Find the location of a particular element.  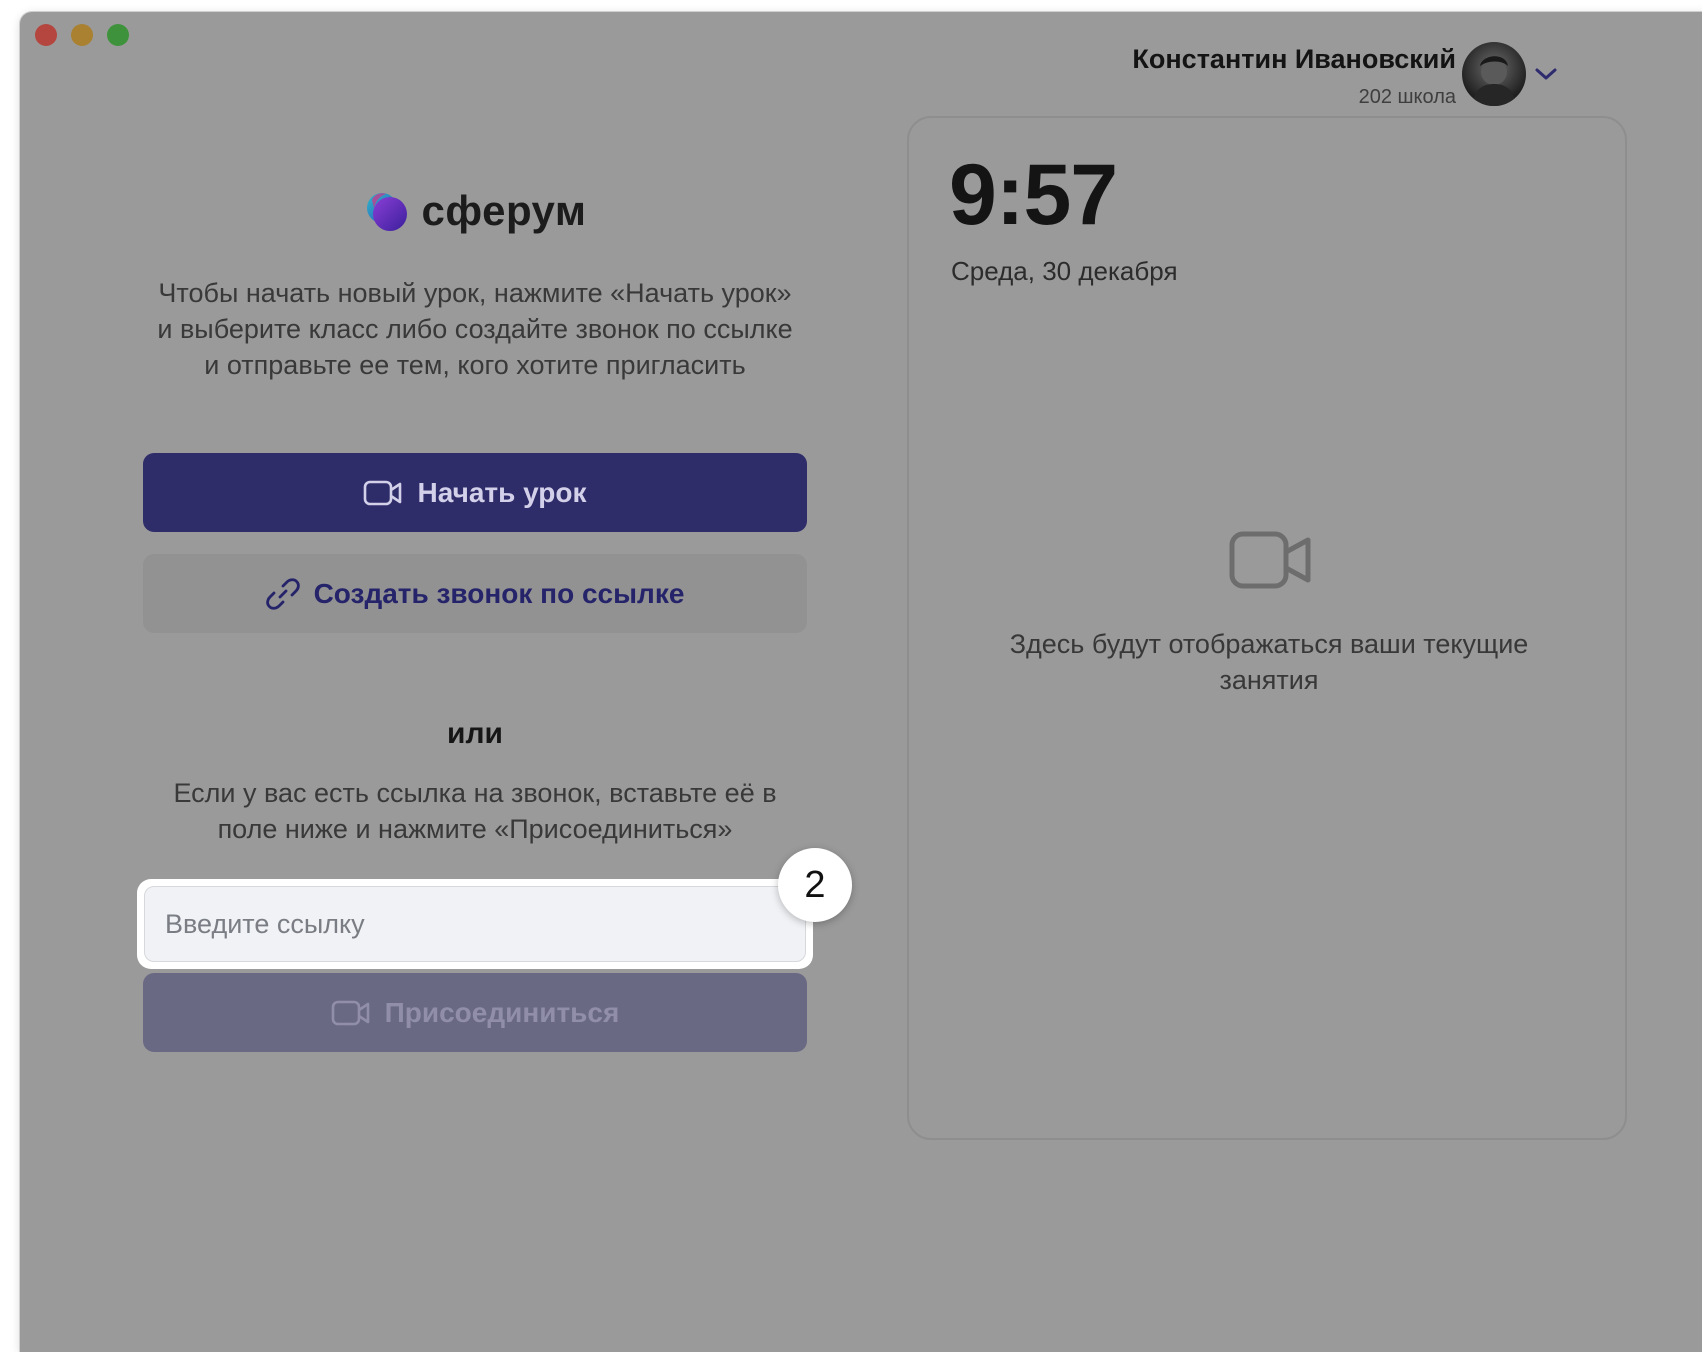

or-divider: или is located at coordinates (475, 733).